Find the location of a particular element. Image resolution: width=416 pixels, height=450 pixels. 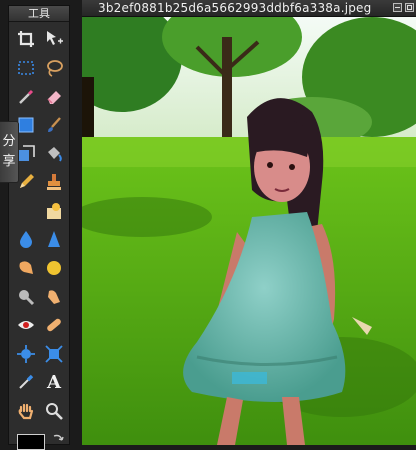

sponge-tool-icon is located at coordinates (54, 268).